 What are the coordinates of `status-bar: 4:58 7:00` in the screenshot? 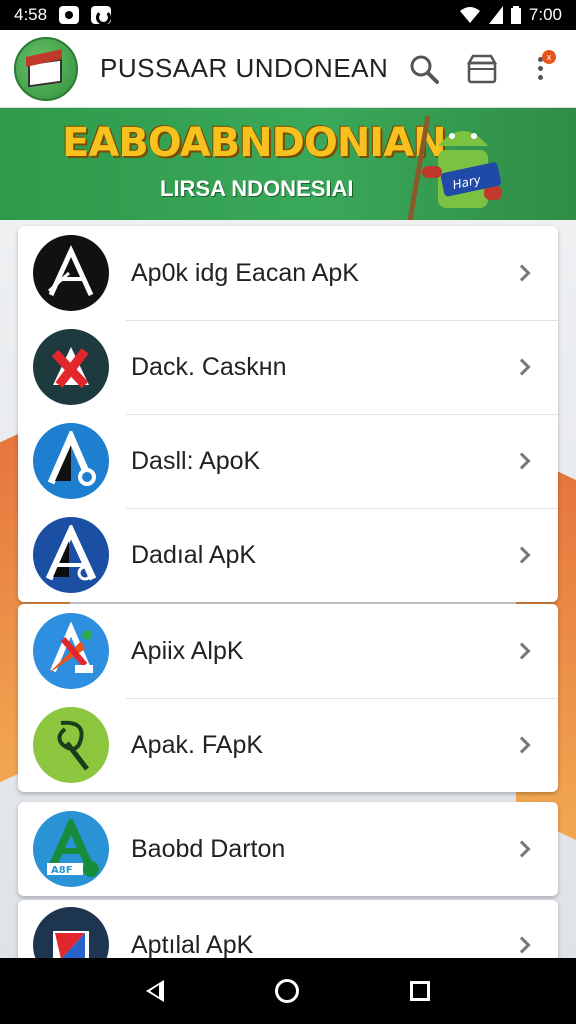 It's located at (288, 15).